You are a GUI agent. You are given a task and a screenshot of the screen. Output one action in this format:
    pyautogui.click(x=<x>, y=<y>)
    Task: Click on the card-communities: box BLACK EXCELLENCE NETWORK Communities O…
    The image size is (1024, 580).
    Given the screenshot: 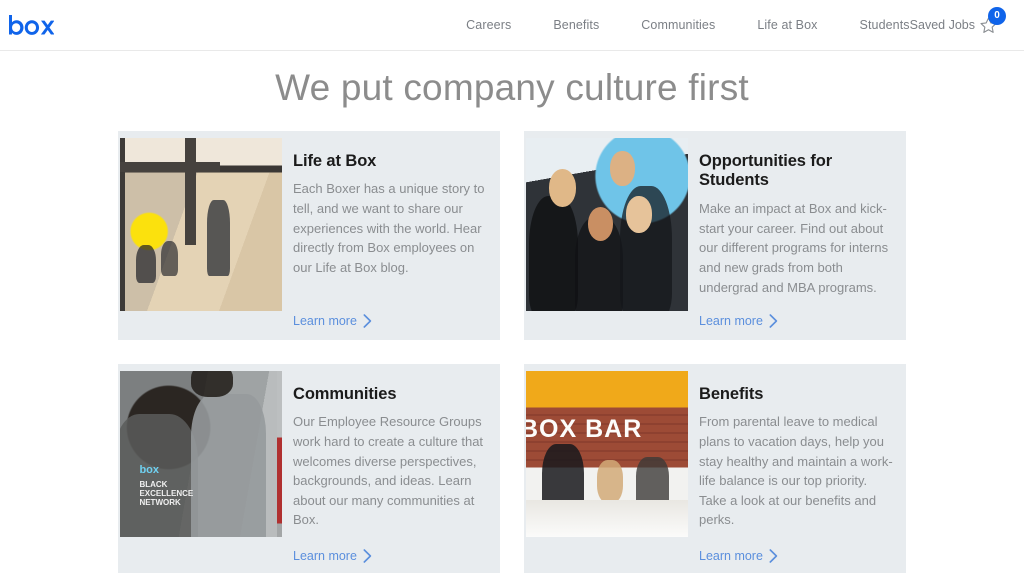 What is the action you would take?
    pyautogui.click(x=309, y=468)
    